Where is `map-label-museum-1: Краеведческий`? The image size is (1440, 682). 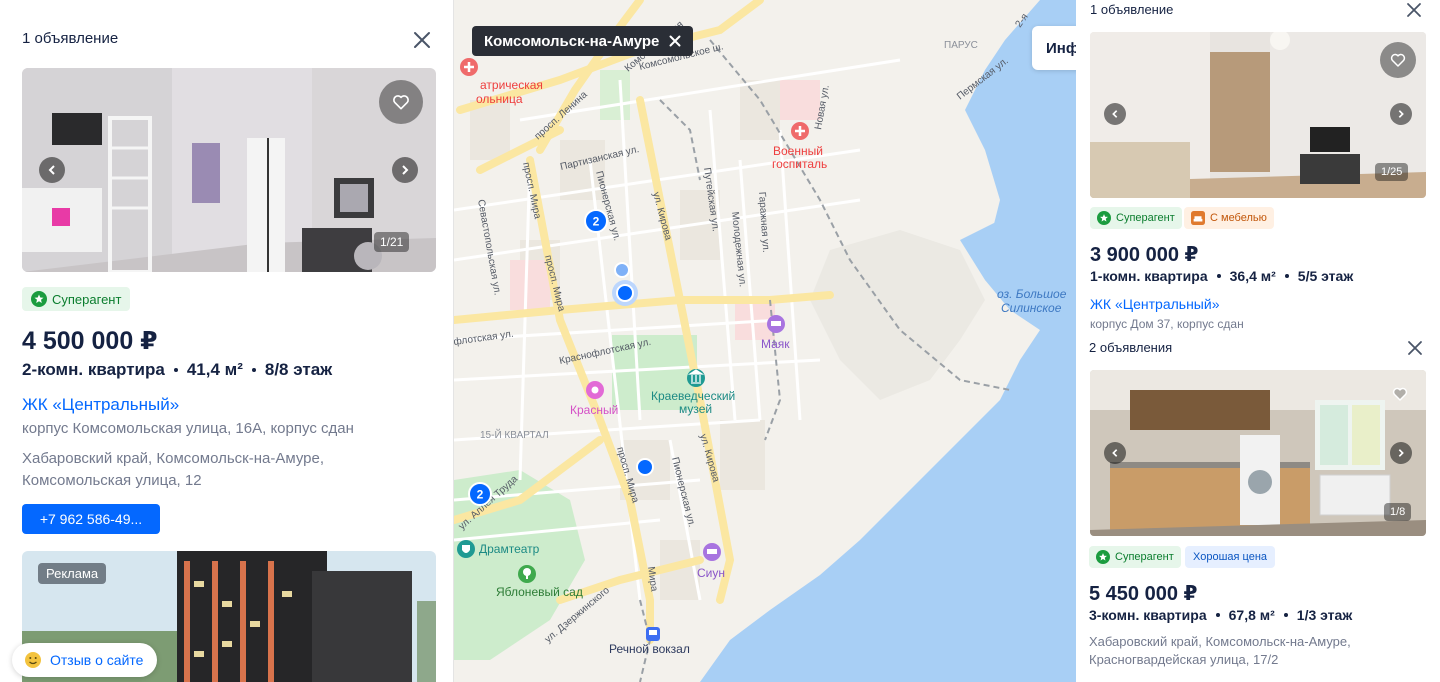 map-label-museum-1: Краеведческий is located at coordinates (693, 396).